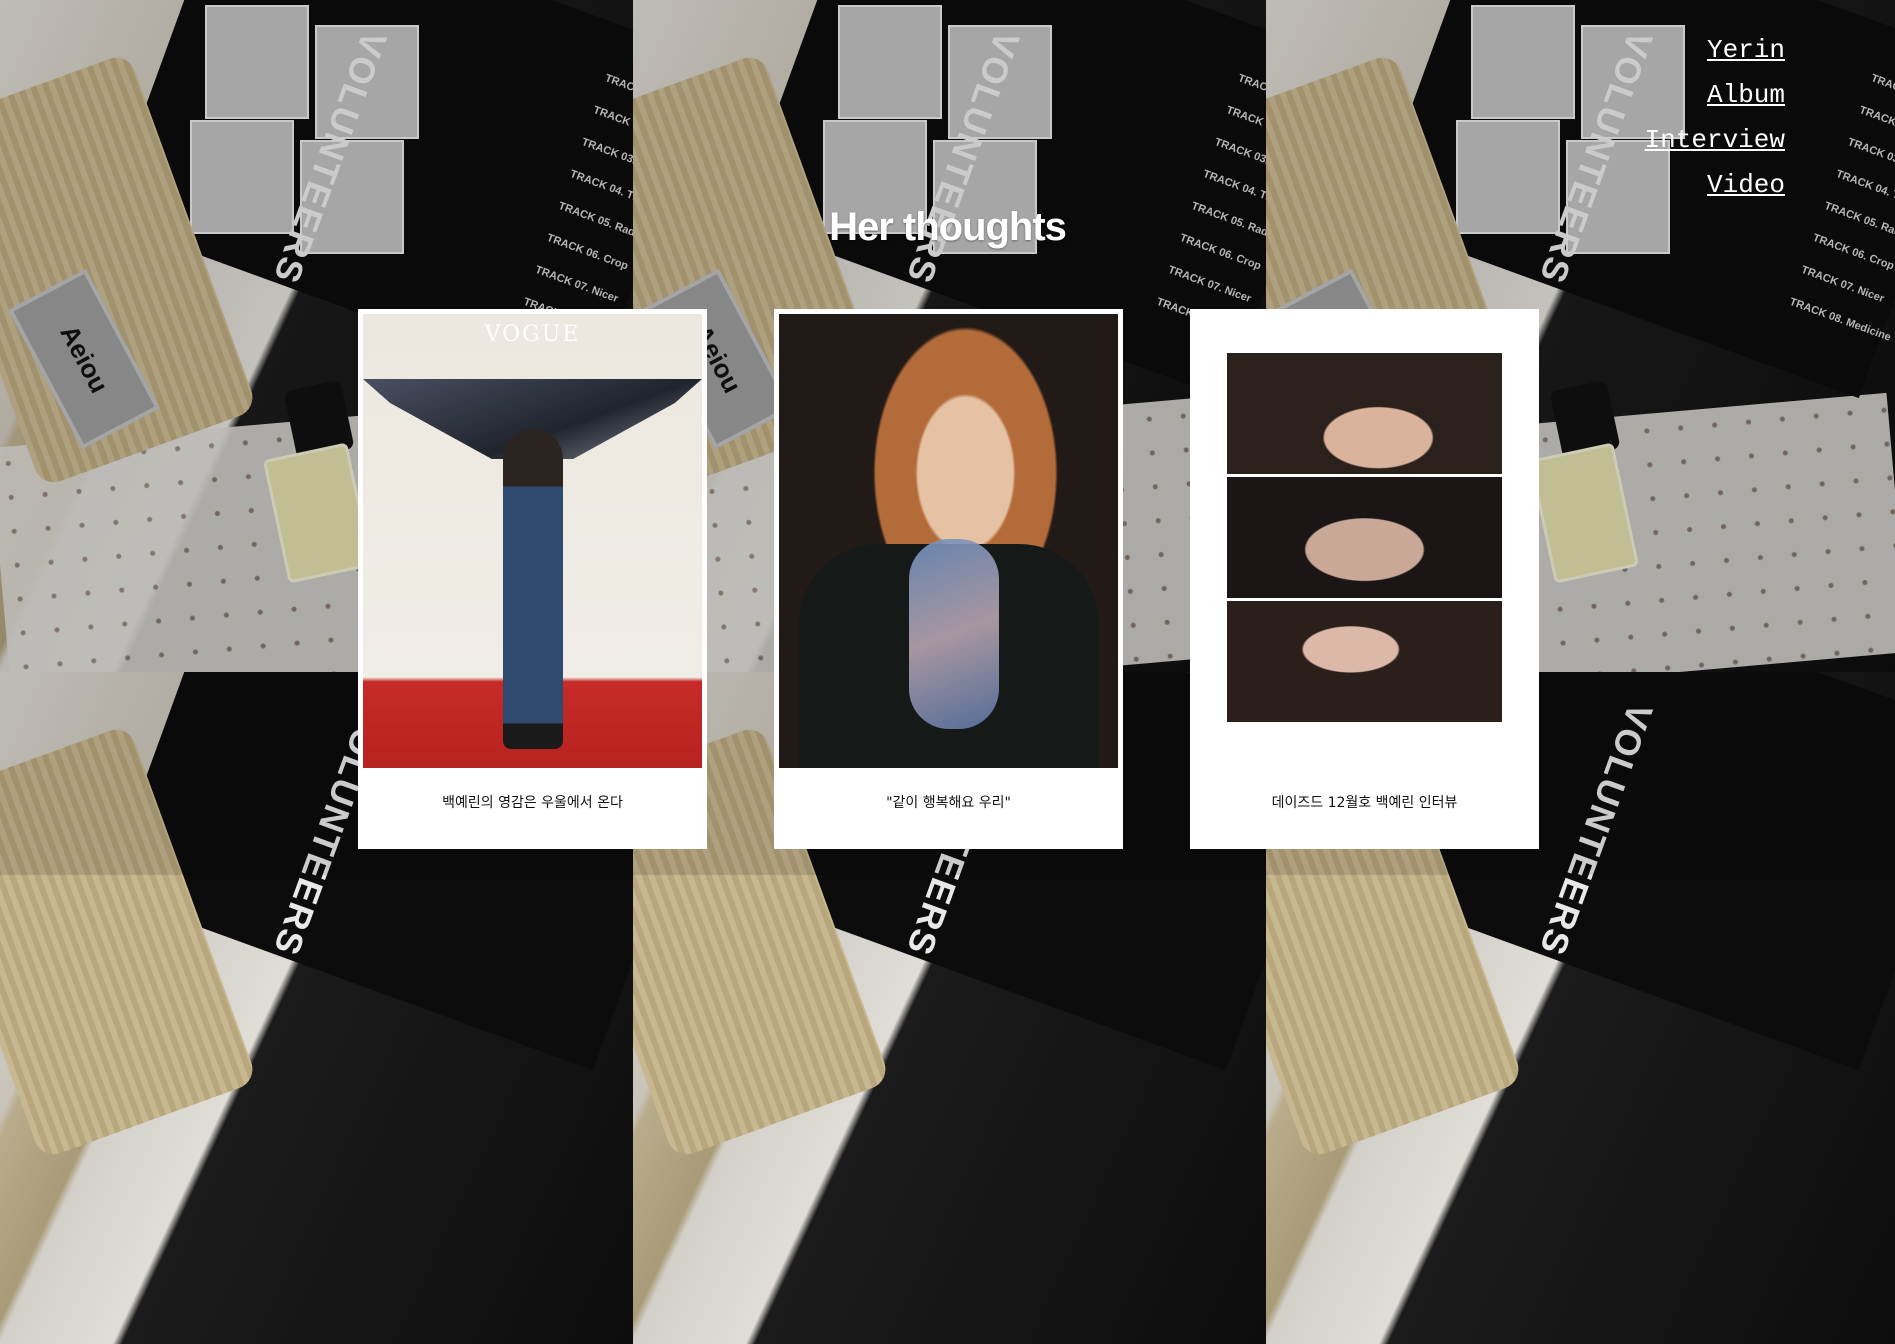 The height and width of the screenshot is (1344, 1895). What do you see at coordinates (948, 802) in the screenshot?
I see `card-caption: "같이 행복해요 우리"` at bounding box center [948, 802].